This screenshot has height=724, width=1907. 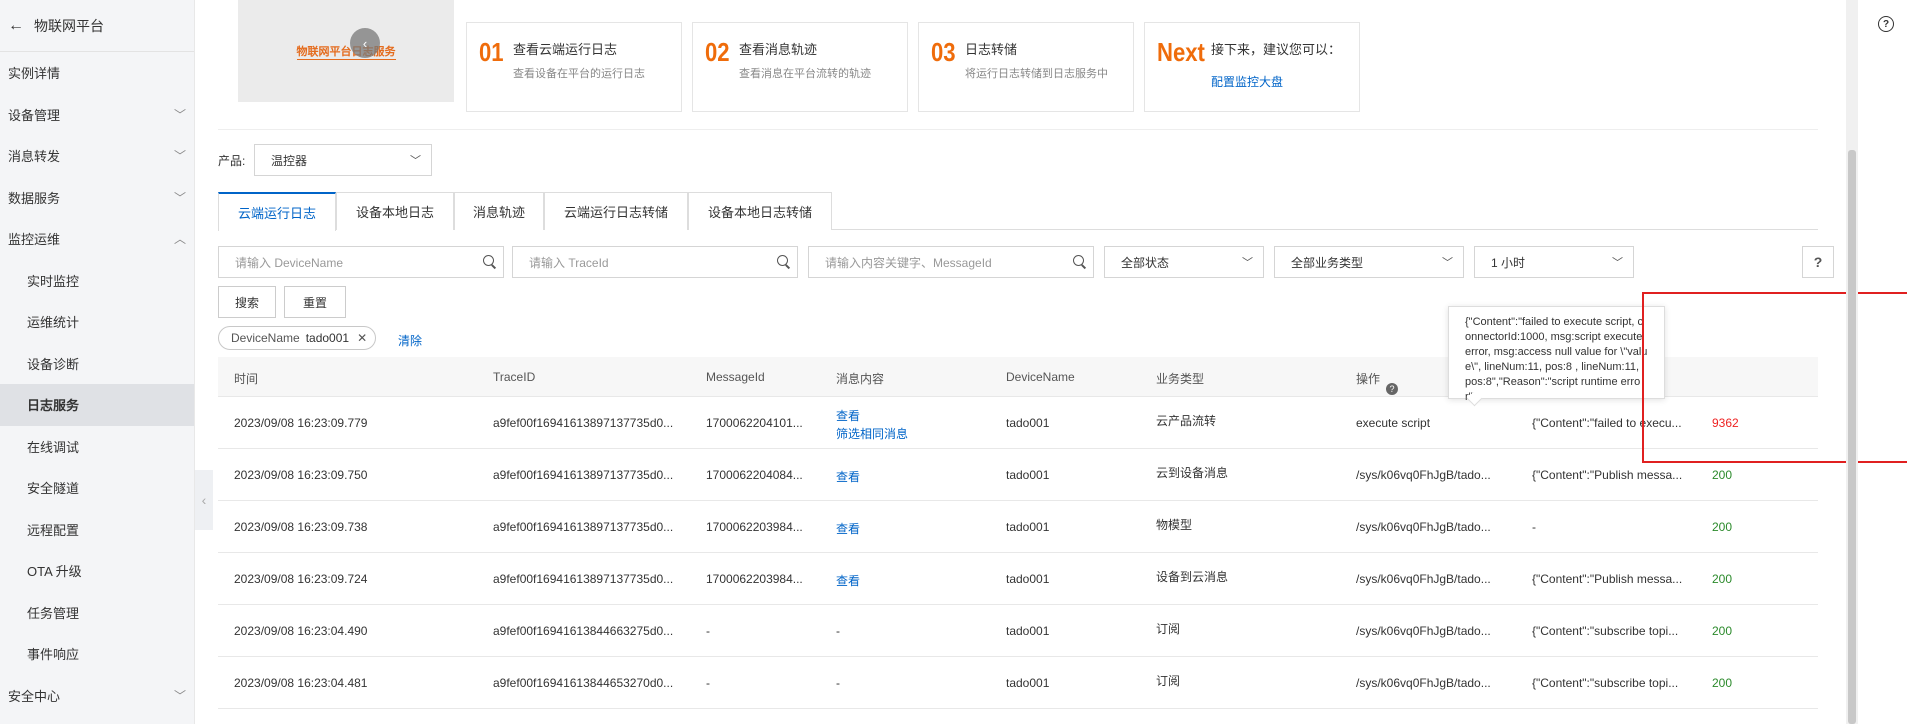 I want to click on col-trace-id: TraceID, so click(x=514, y=377).